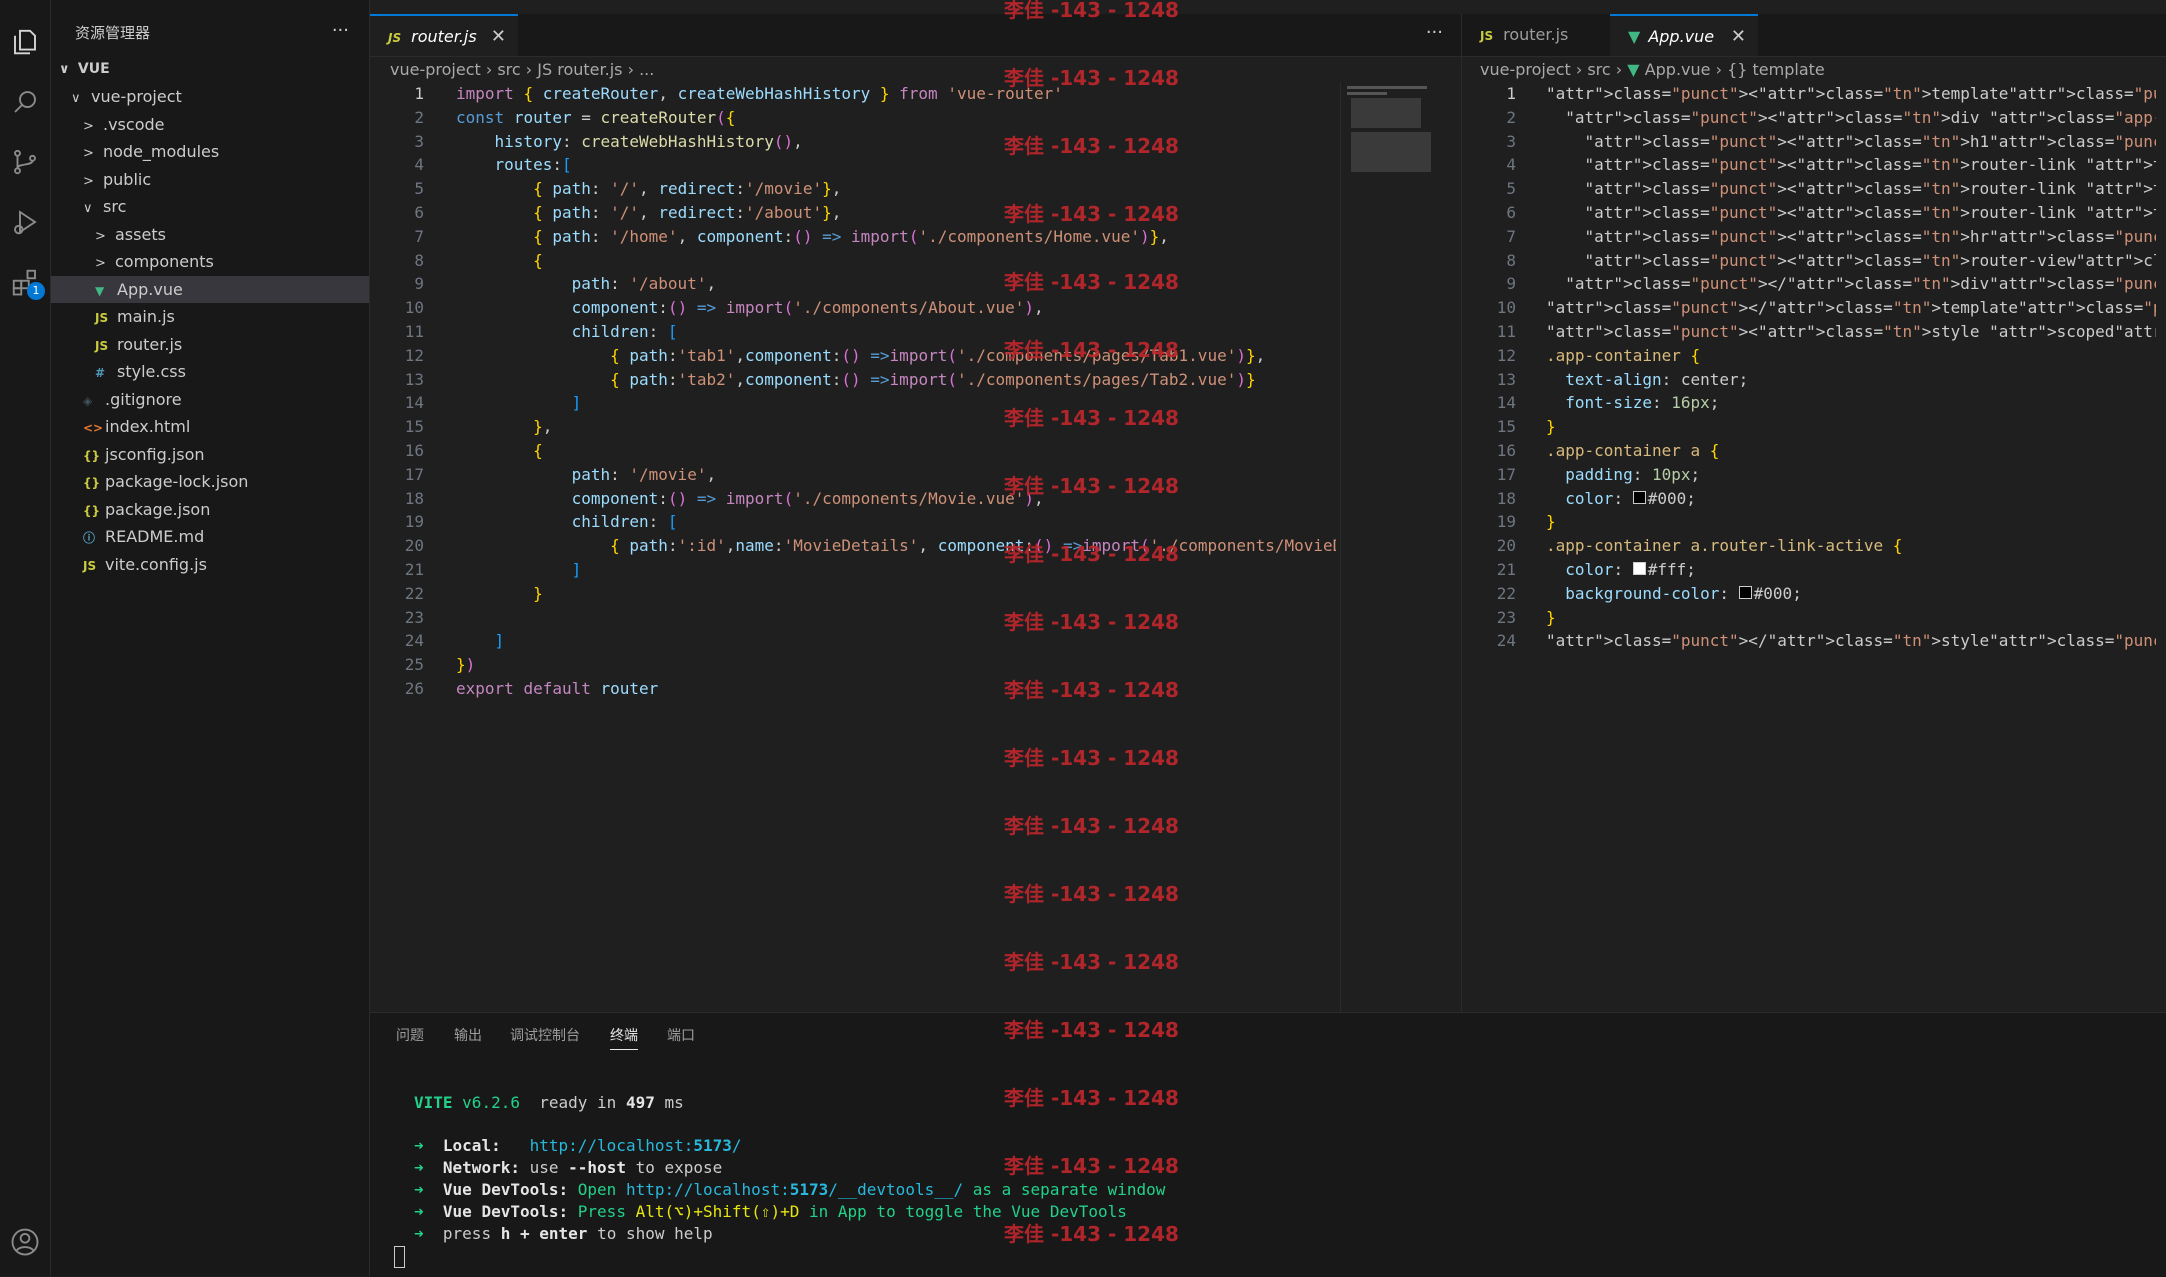  I want to click on tree-item: {} package.json, so click(210, 509).